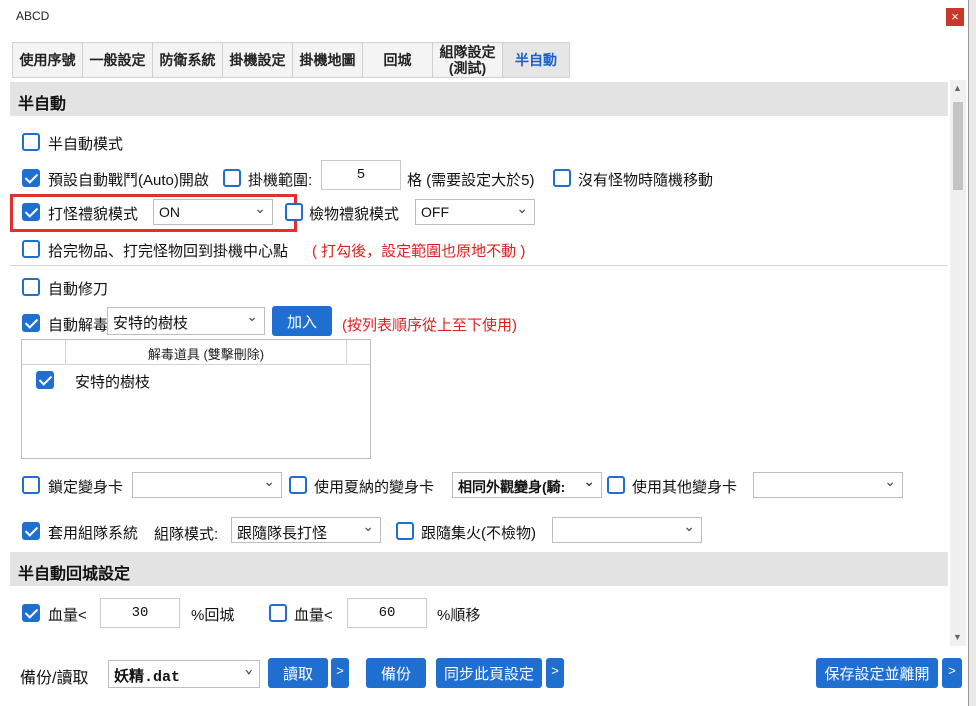 This screenshot has width=976, height=706. What do you see at coordinates (186, 321) in the screenshot?
I see `detox-item-select: 安特的樹枝` at bounding box center [186, 321].